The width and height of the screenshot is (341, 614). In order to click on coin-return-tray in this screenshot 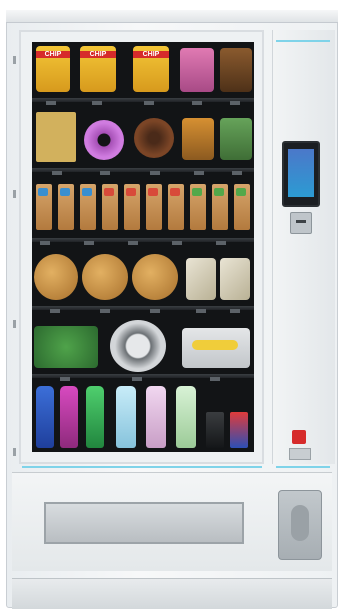, I will do `click(300, 525)`.